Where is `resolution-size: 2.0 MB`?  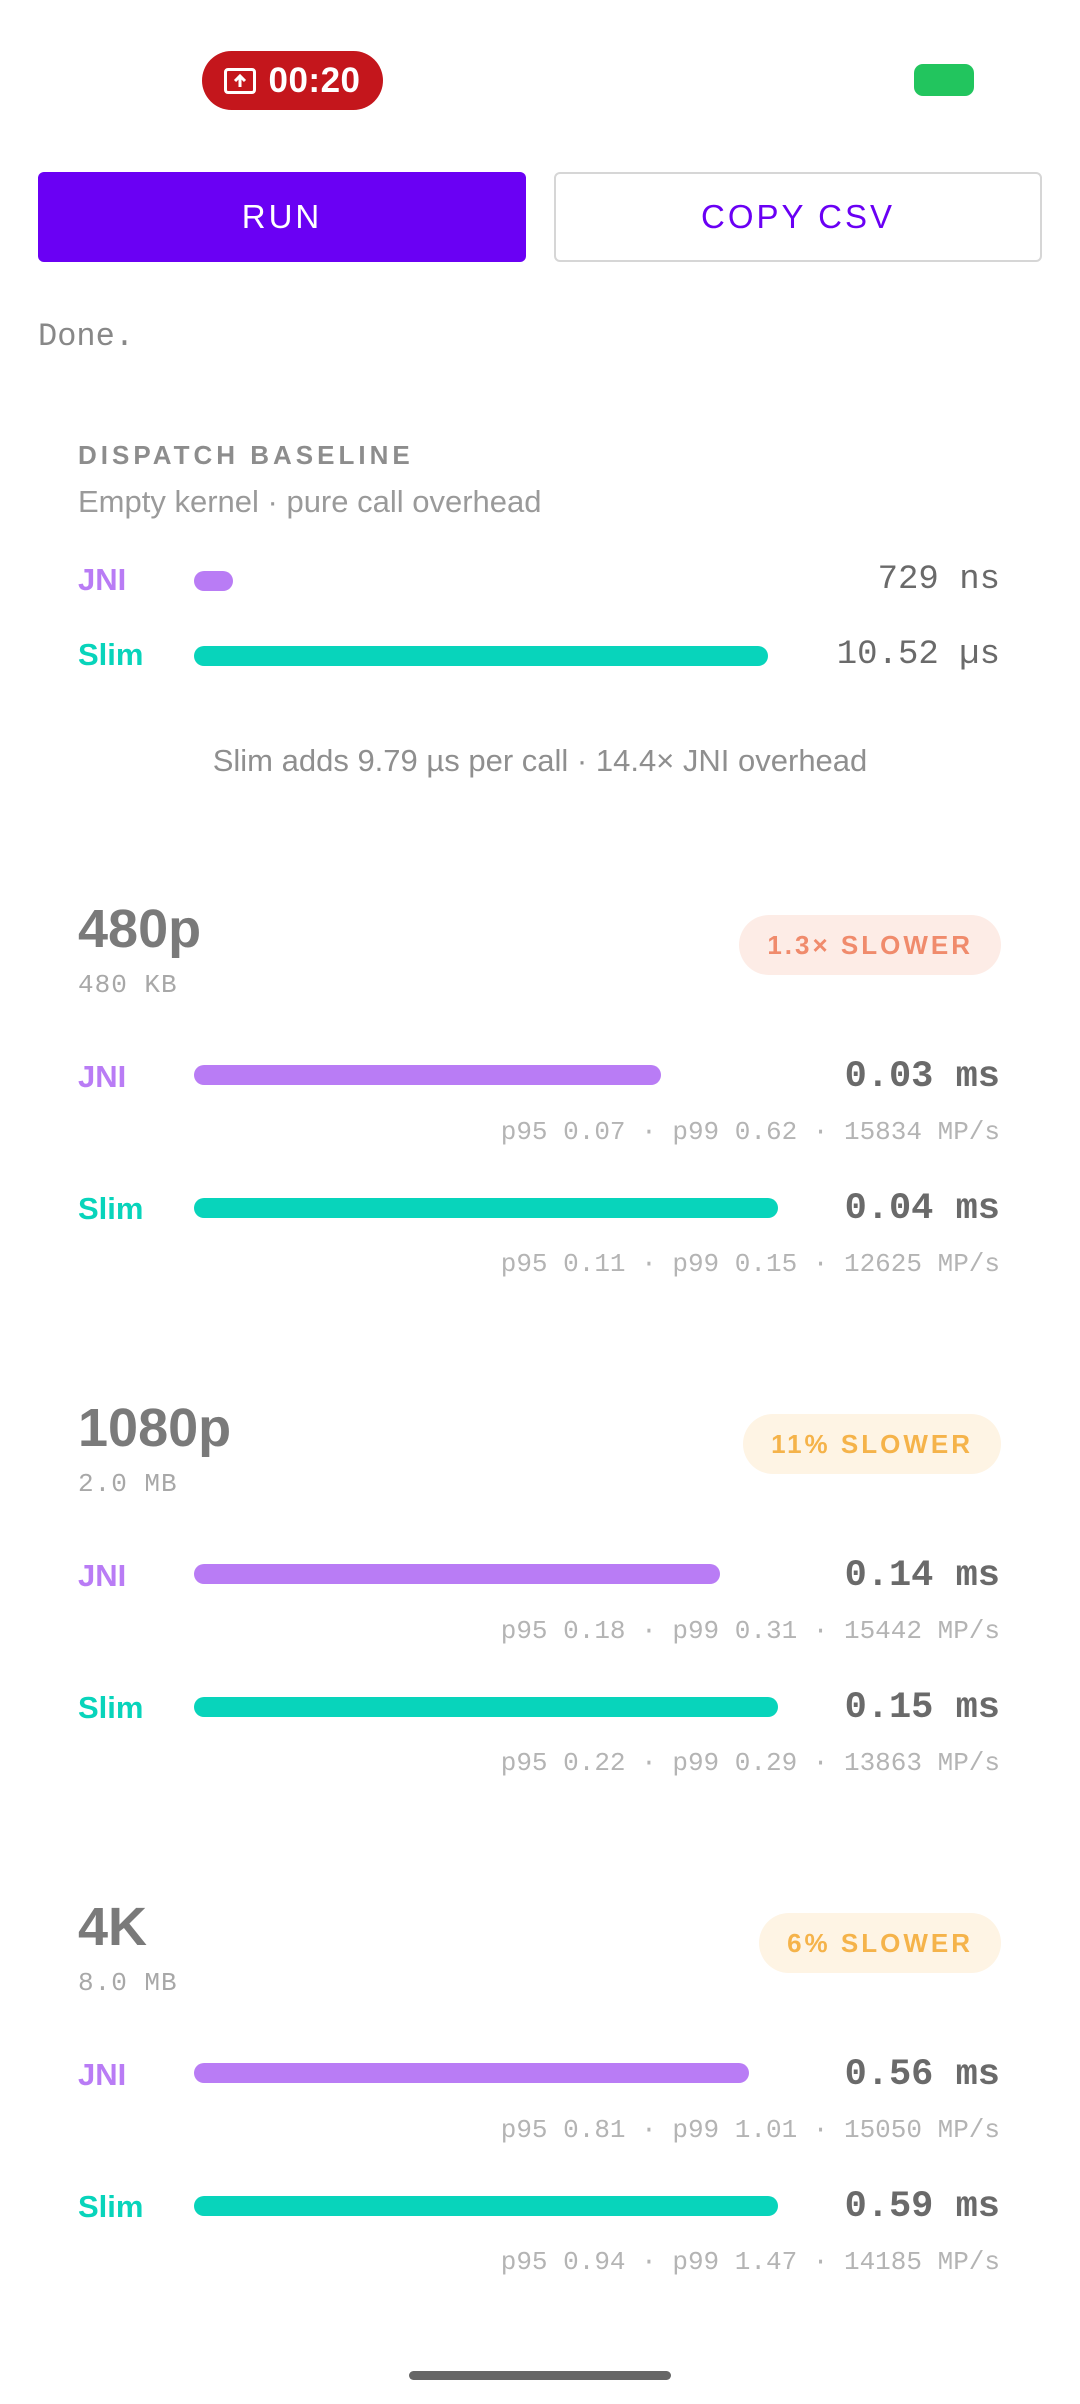
resolution-size: 2.0 MB is located at coordinates (128, 1484).